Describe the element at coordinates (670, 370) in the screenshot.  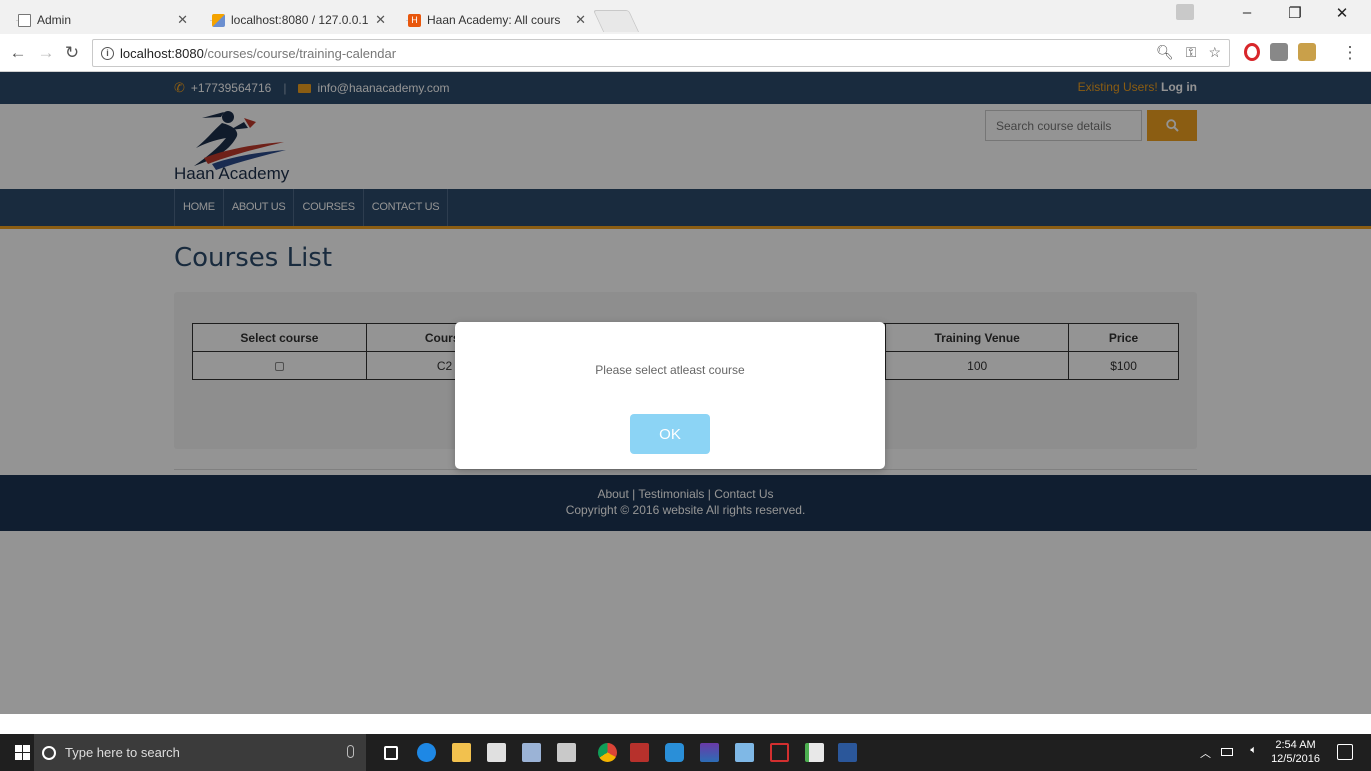
I see `alert-message: Please select atleast course` at that location.